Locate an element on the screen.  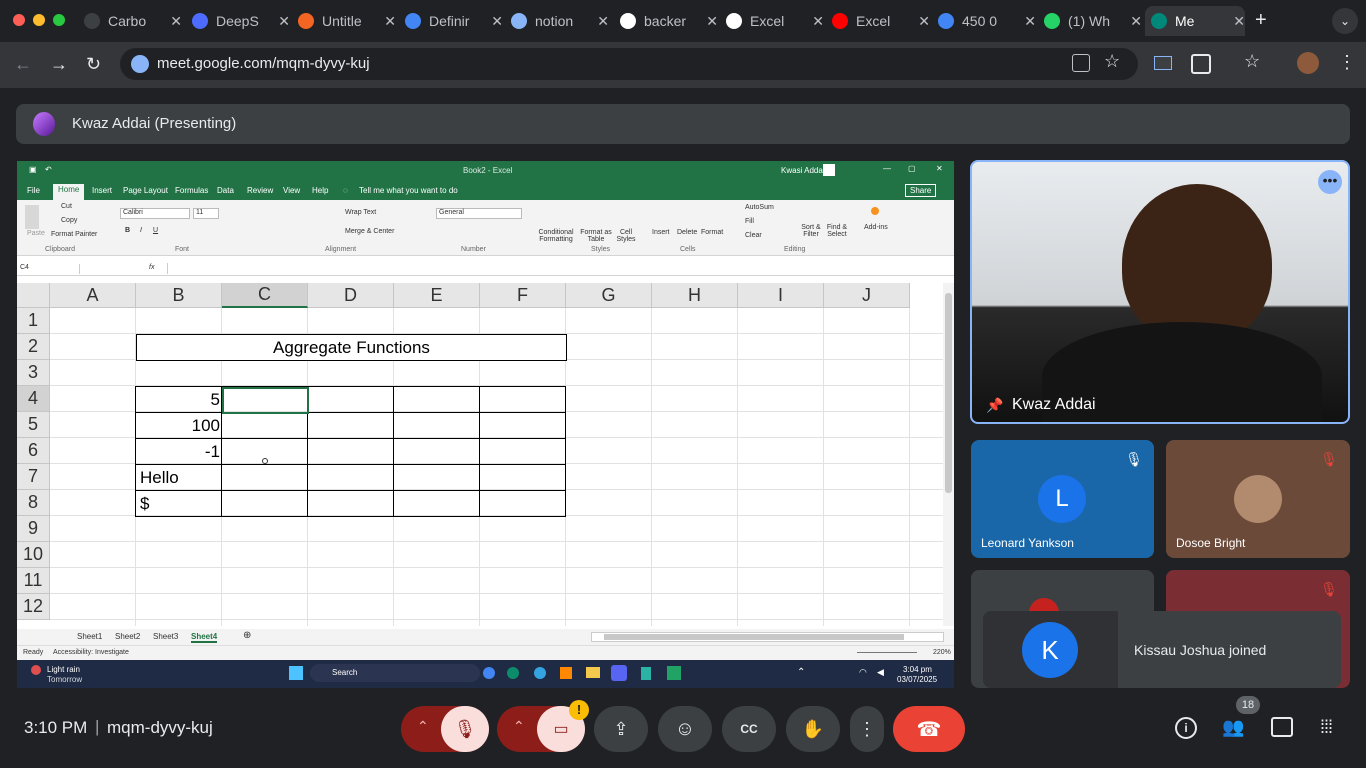
back-icon: ← is located at coordinates (23, 64).